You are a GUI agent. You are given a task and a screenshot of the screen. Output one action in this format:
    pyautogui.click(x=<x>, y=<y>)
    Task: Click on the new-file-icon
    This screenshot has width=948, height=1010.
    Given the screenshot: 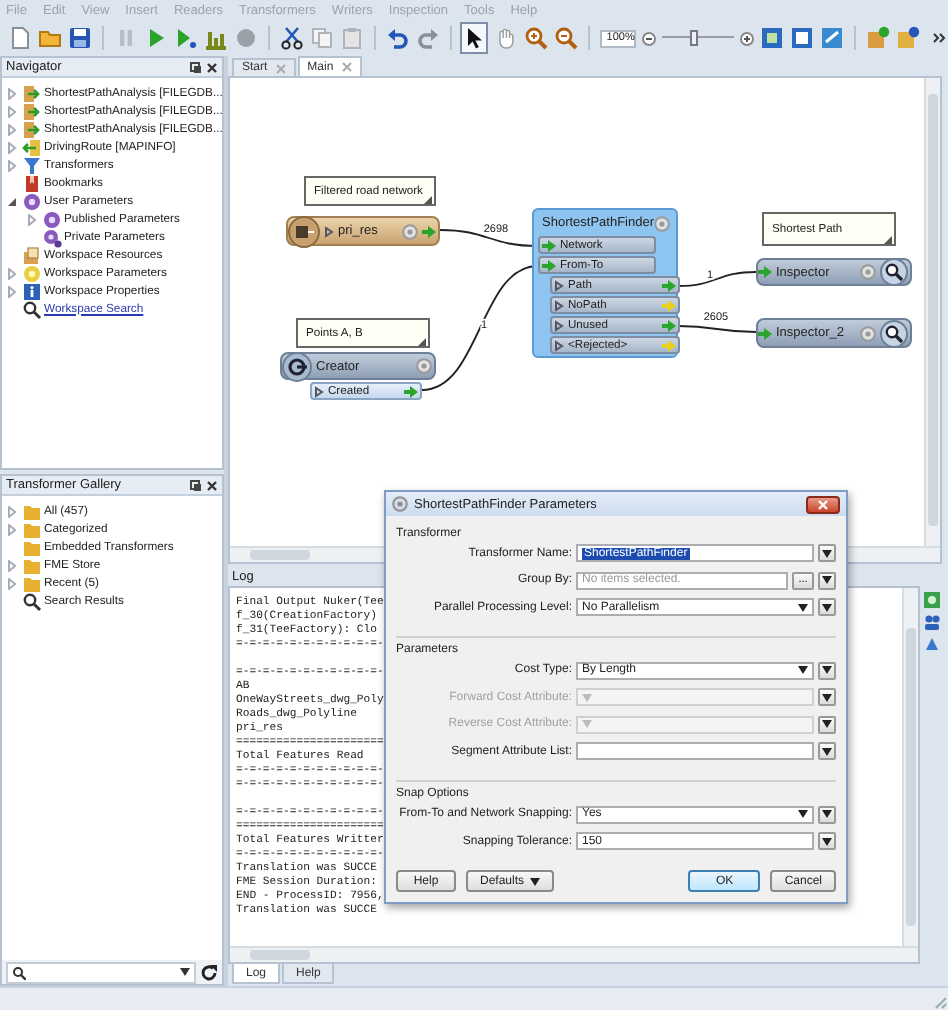 What is the action you would take?
    pyautogui.click(x=20, y=38)
    